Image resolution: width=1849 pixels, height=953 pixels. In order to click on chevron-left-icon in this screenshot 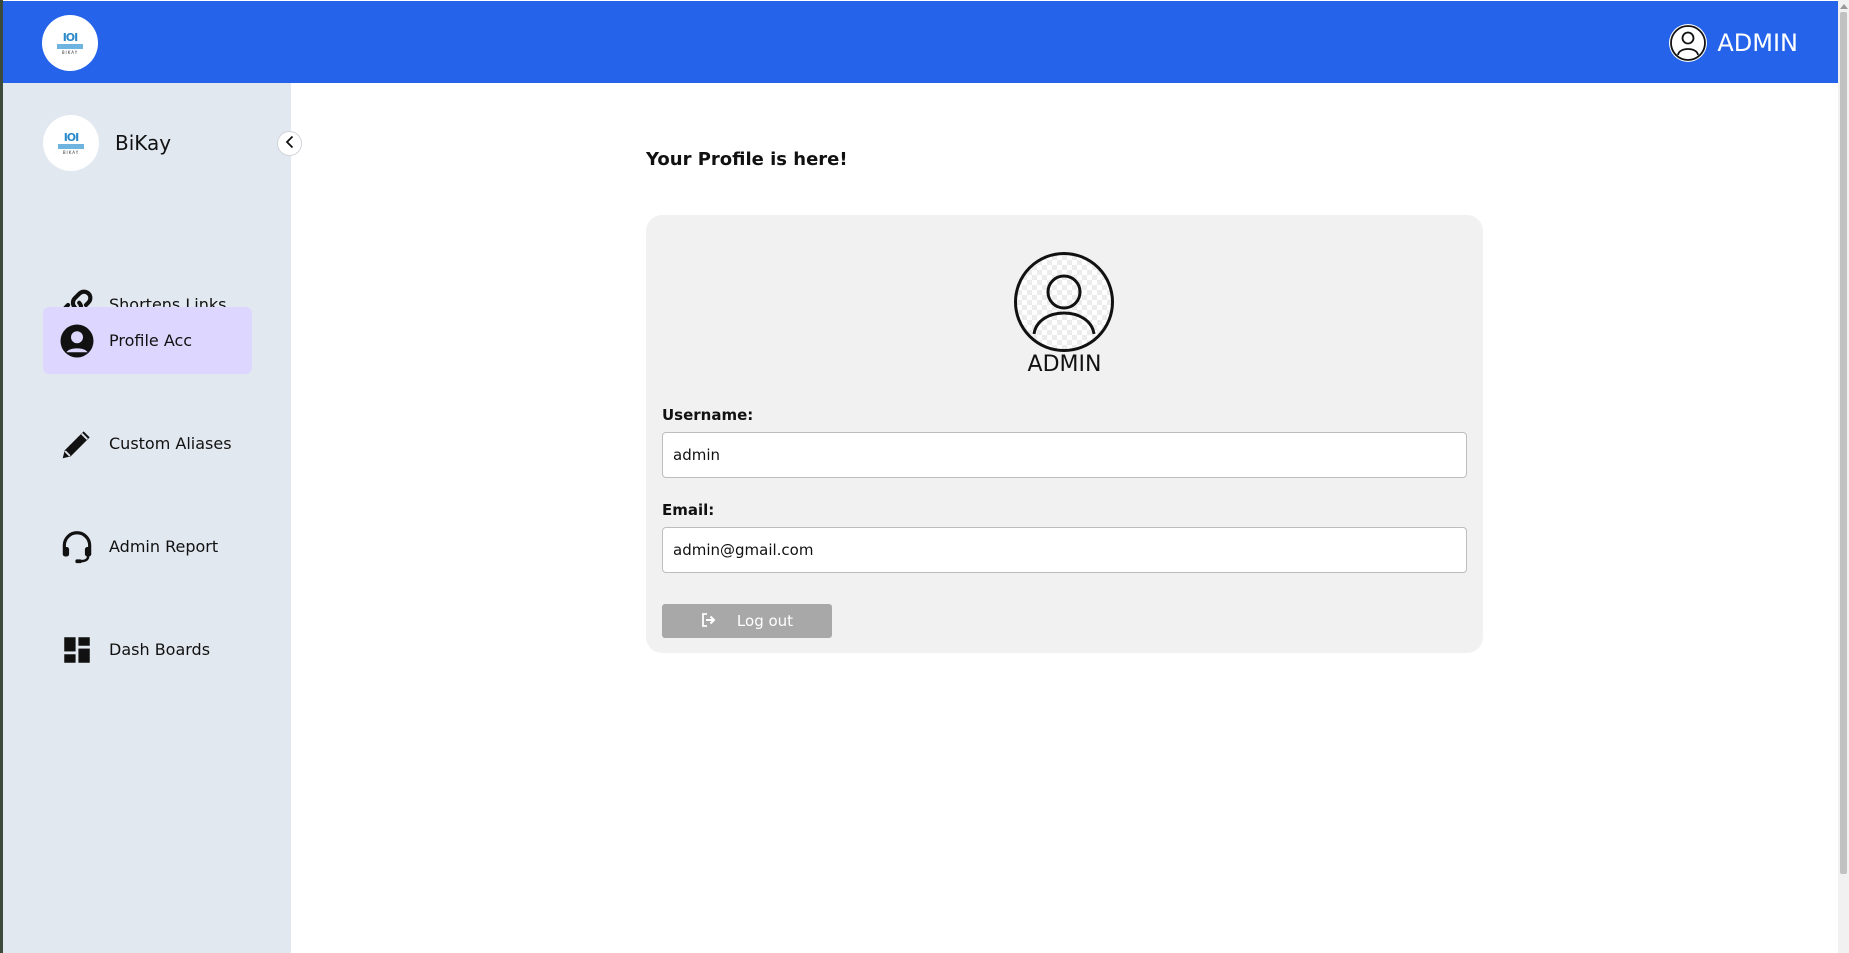, I will do `click(290, 143)`.